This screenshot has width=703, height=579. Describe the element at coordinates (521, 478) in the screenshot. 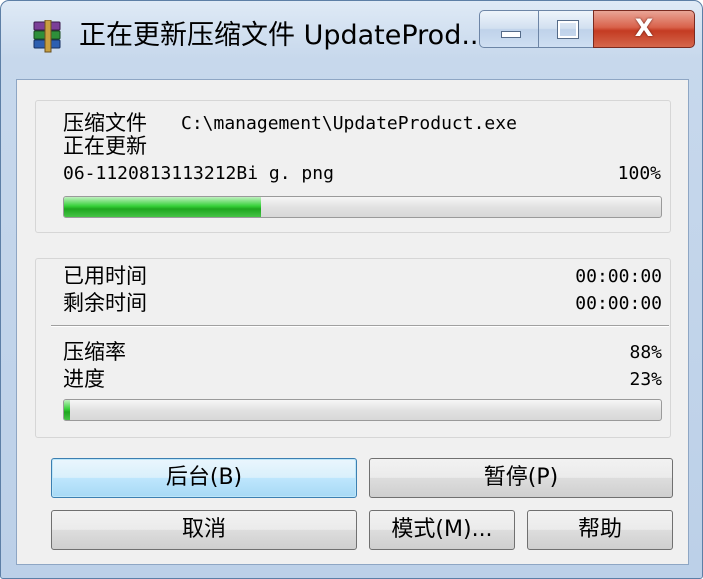

I see `pause-button: 暂停(P)` at that location.